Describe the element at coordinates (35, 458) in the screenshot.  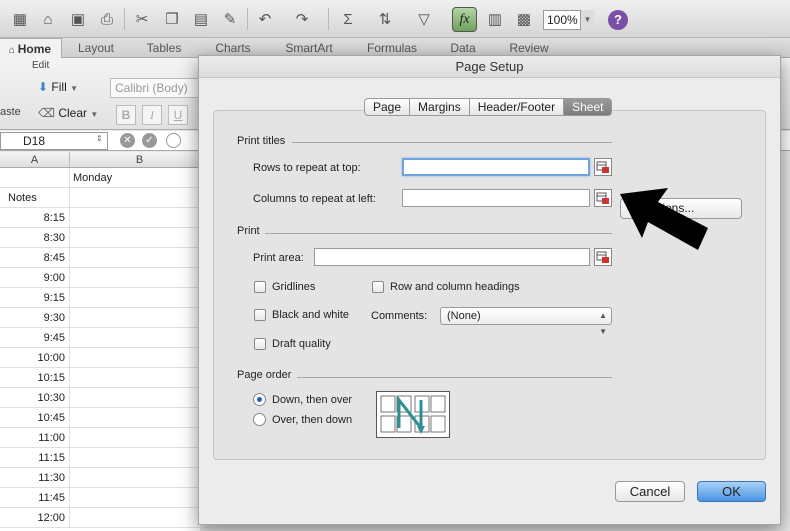
I see `time-cell: 11:15` at that location.